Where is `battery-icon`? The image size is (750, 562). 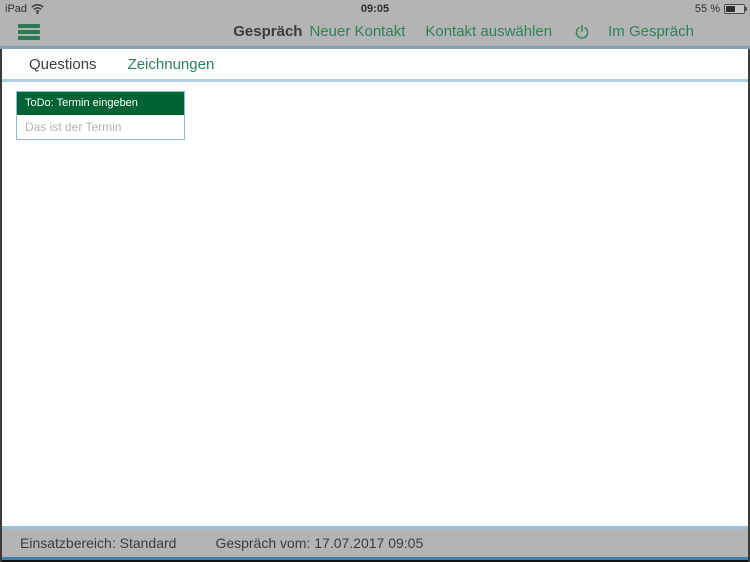 battery-icon is located at coordinates (735, 8).